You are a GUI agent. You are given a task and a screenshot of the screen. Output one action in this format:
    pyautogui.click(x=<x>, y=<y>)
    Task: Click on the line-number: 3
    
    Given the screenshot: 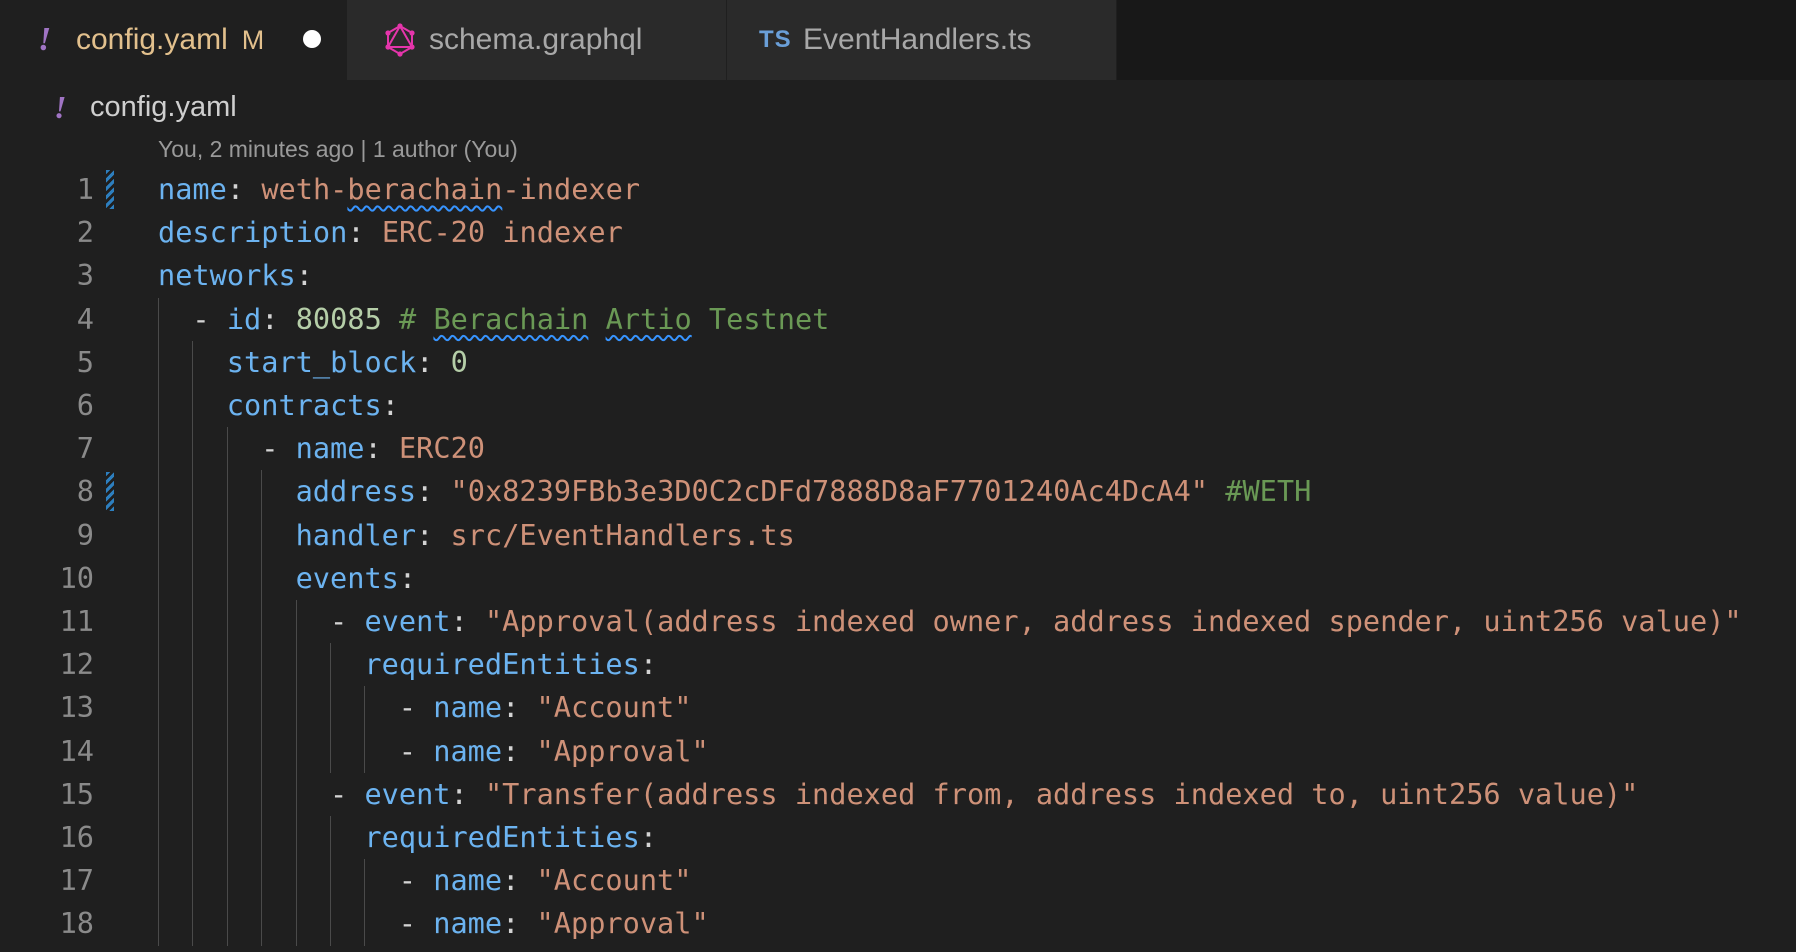 What is the action you would take?
    pyautogui.click(x=47, y=275)
    